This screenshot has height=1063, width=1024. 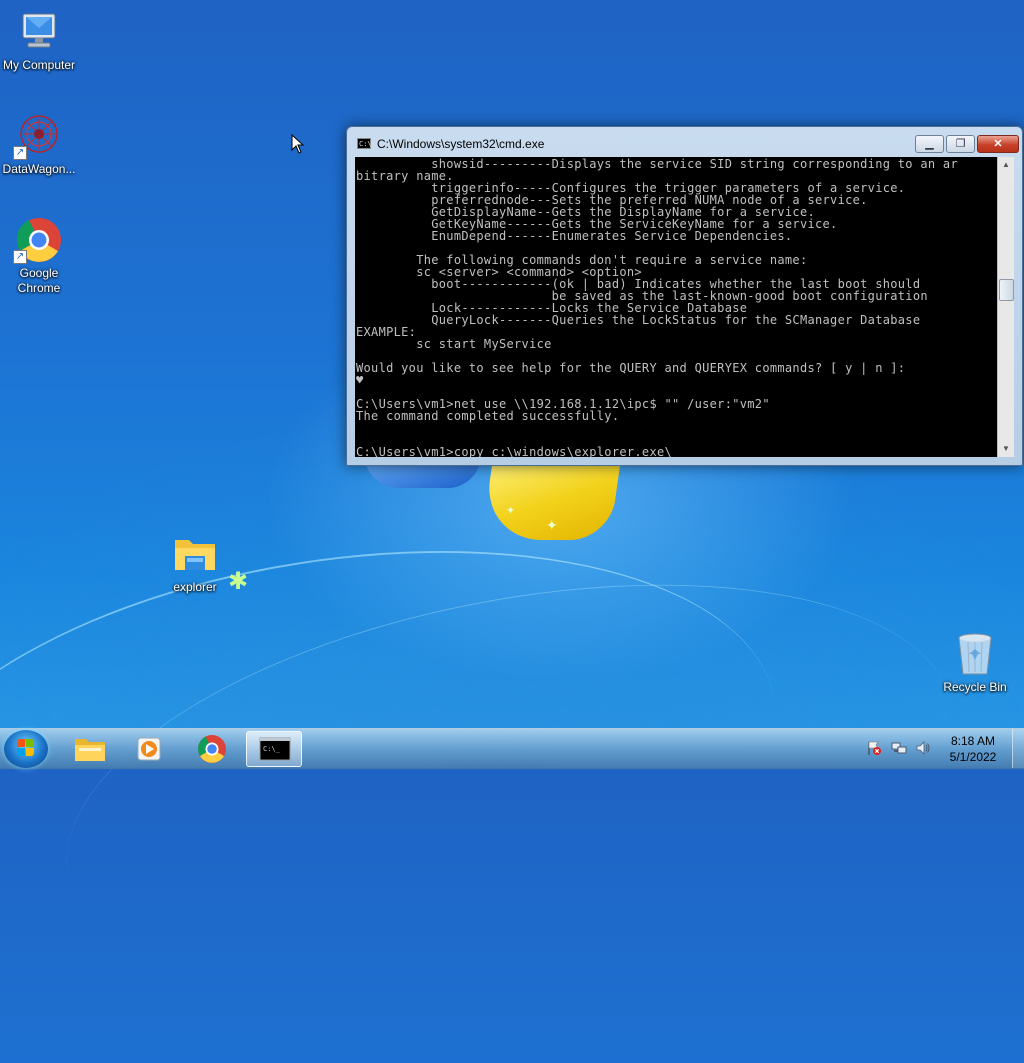 I want to click on network-icon, so click(x=899, y=748).